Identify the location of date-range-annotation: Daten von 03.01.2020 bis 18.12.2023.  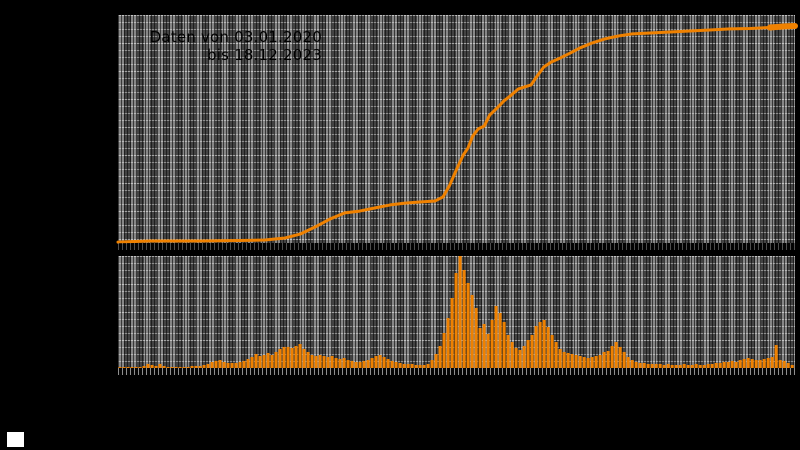
(223, 46).